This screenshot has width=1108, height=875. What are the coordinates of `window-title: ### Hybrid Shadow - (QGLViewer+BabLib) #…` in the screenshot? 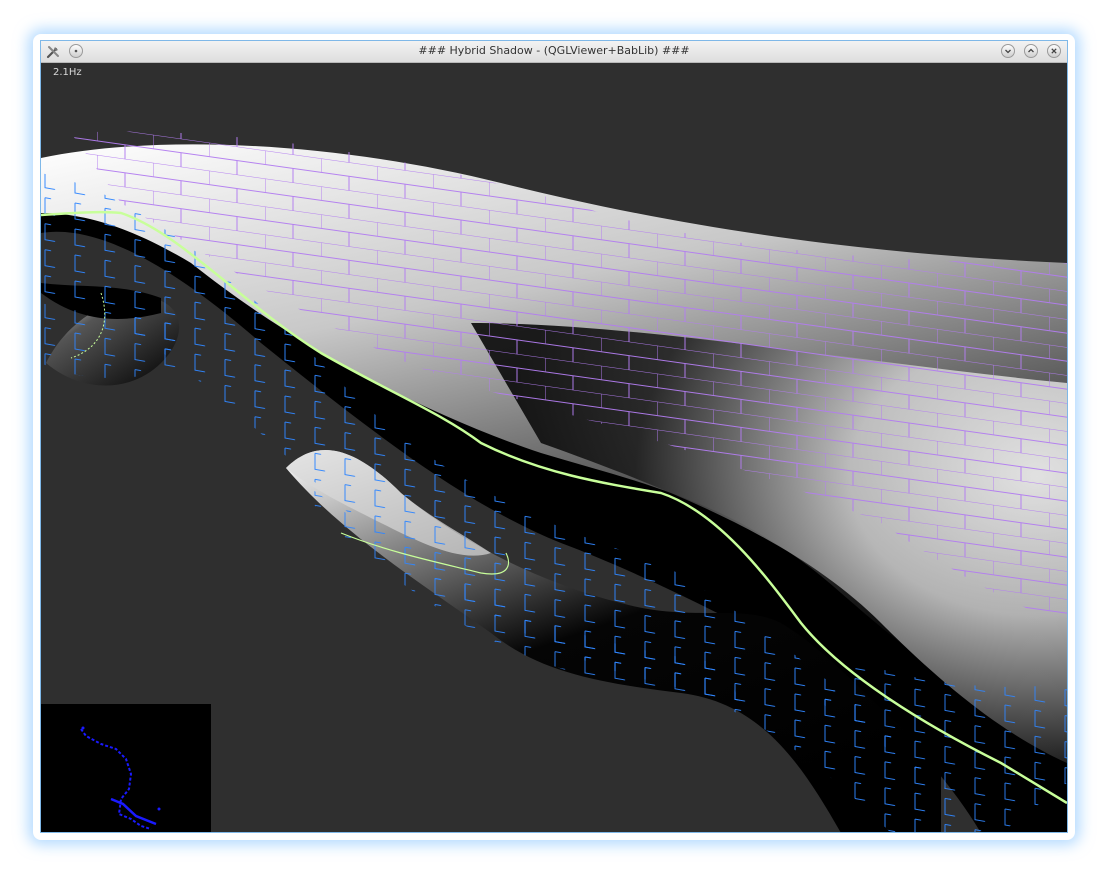 It's located at (554, 50).